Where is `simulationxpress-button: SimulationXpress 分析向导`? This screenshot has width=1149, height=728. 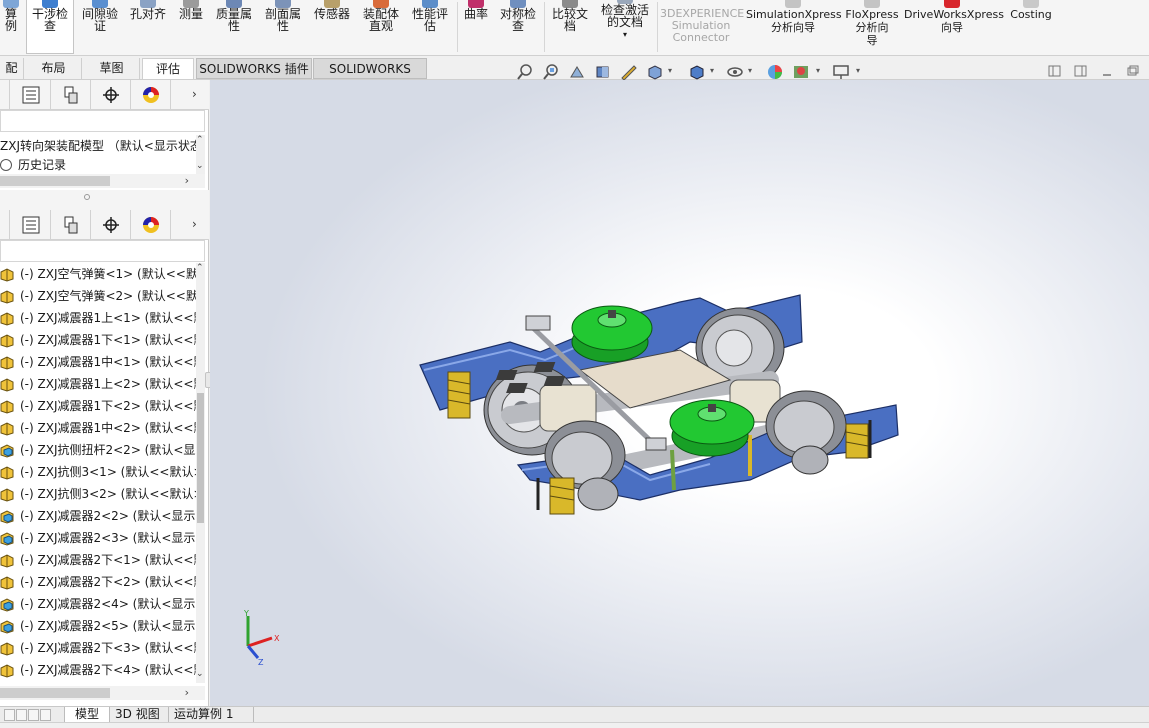 simulationxpress-button: SimulationXpress 分析向导 is located at coordinates (794, 27).